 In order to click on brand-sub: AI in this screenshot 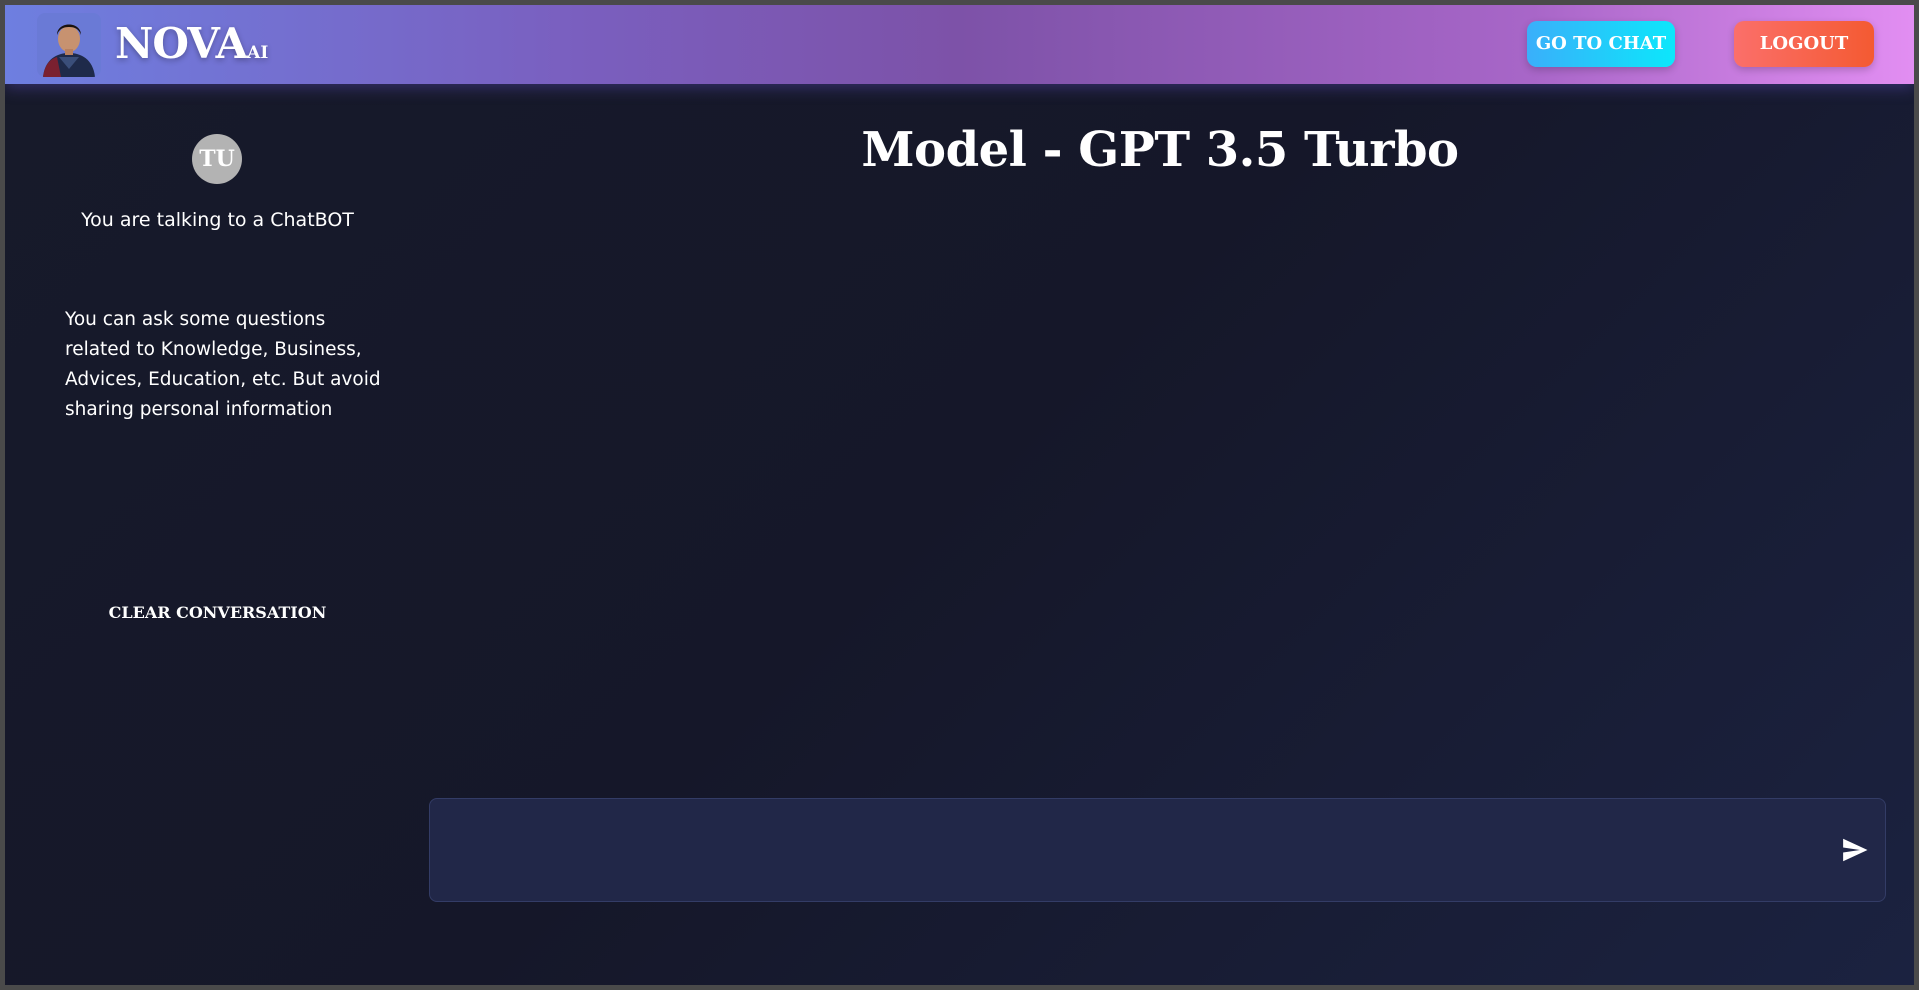, I will do `click(258, 53)`.